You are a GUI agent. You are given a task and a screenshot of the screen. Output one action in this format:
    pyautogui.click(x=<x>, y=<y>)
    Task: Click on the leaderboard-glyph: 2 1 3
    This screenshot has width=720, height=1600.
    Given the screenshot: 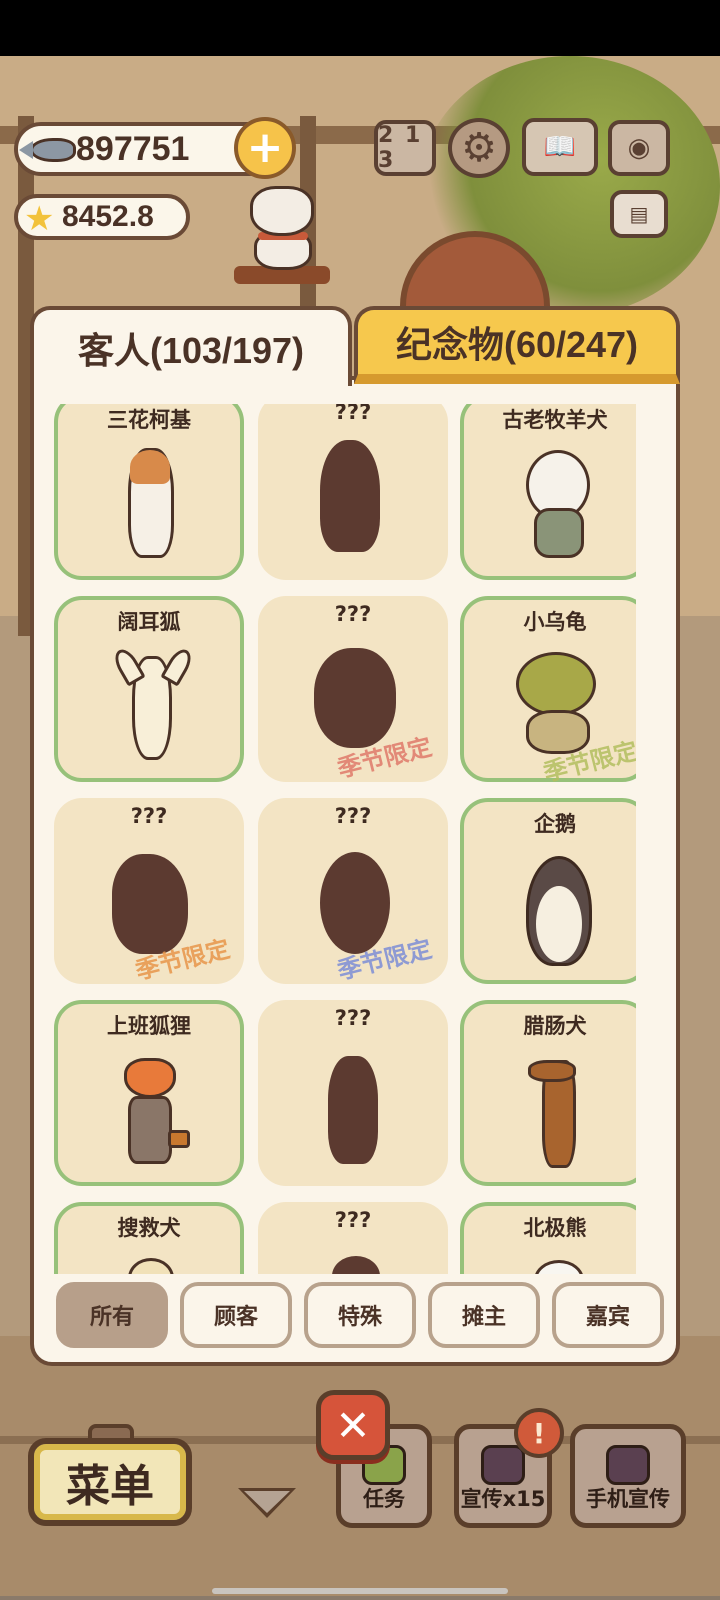 What is the action you would take?
    pyautogui.click(x=400, y=148)
    